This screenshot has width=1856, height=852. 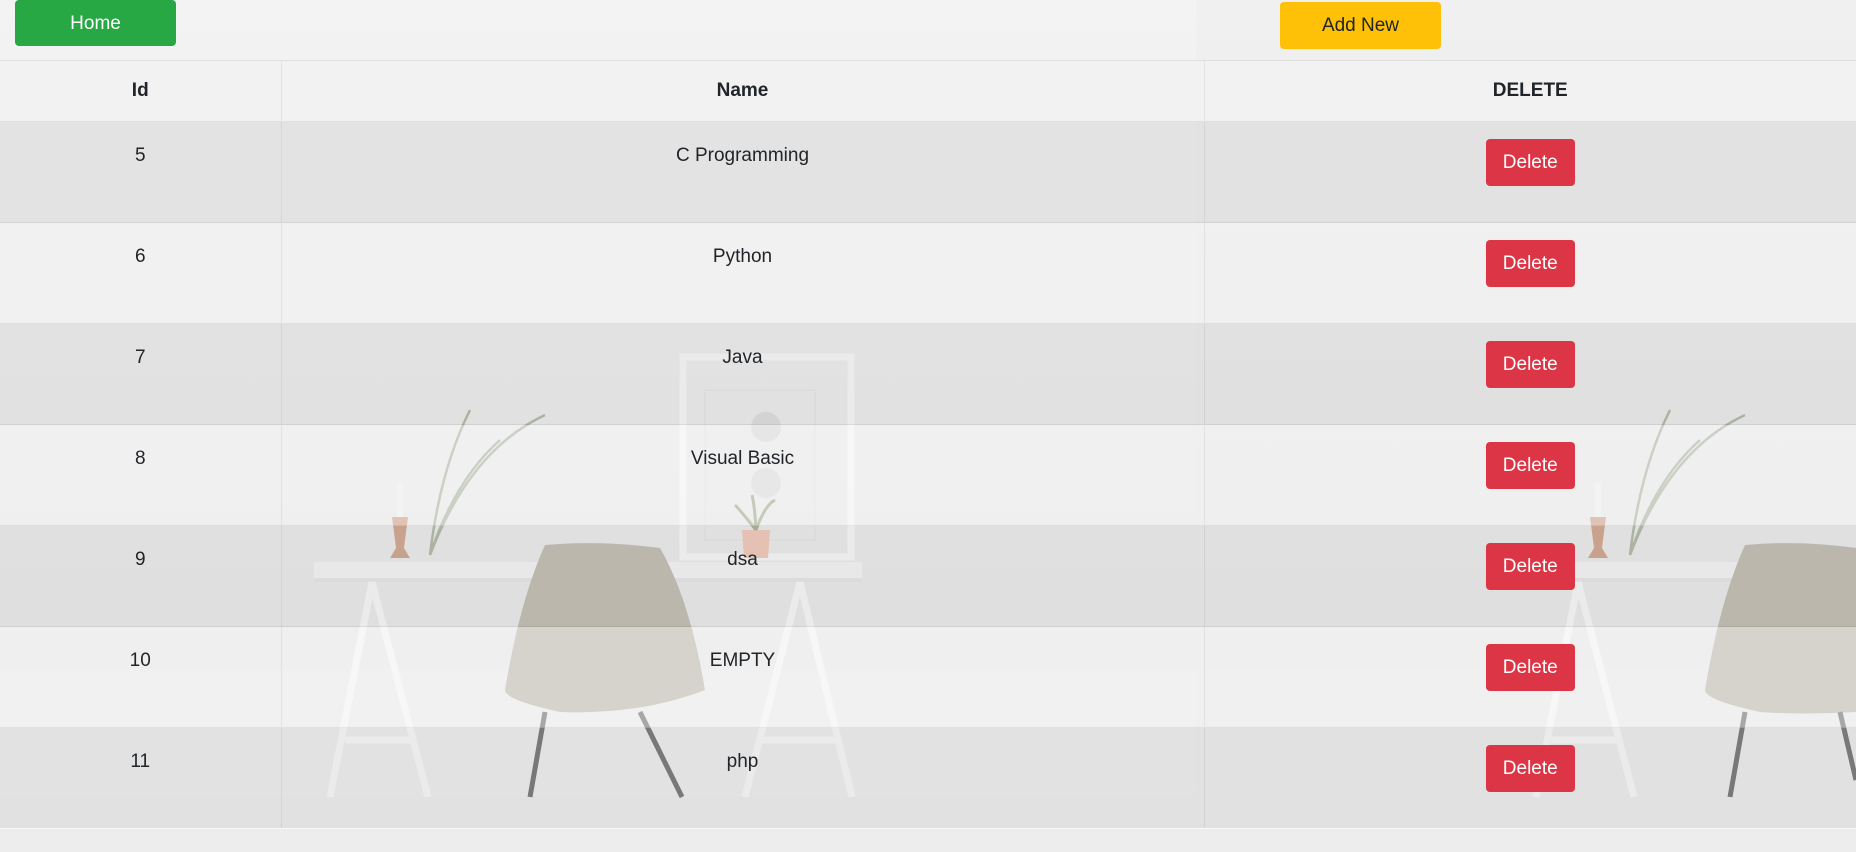 What do you see at coordinates (742, 374) in the screenshot?
I see `cell-name: Java` at bounding box center [742, 374].